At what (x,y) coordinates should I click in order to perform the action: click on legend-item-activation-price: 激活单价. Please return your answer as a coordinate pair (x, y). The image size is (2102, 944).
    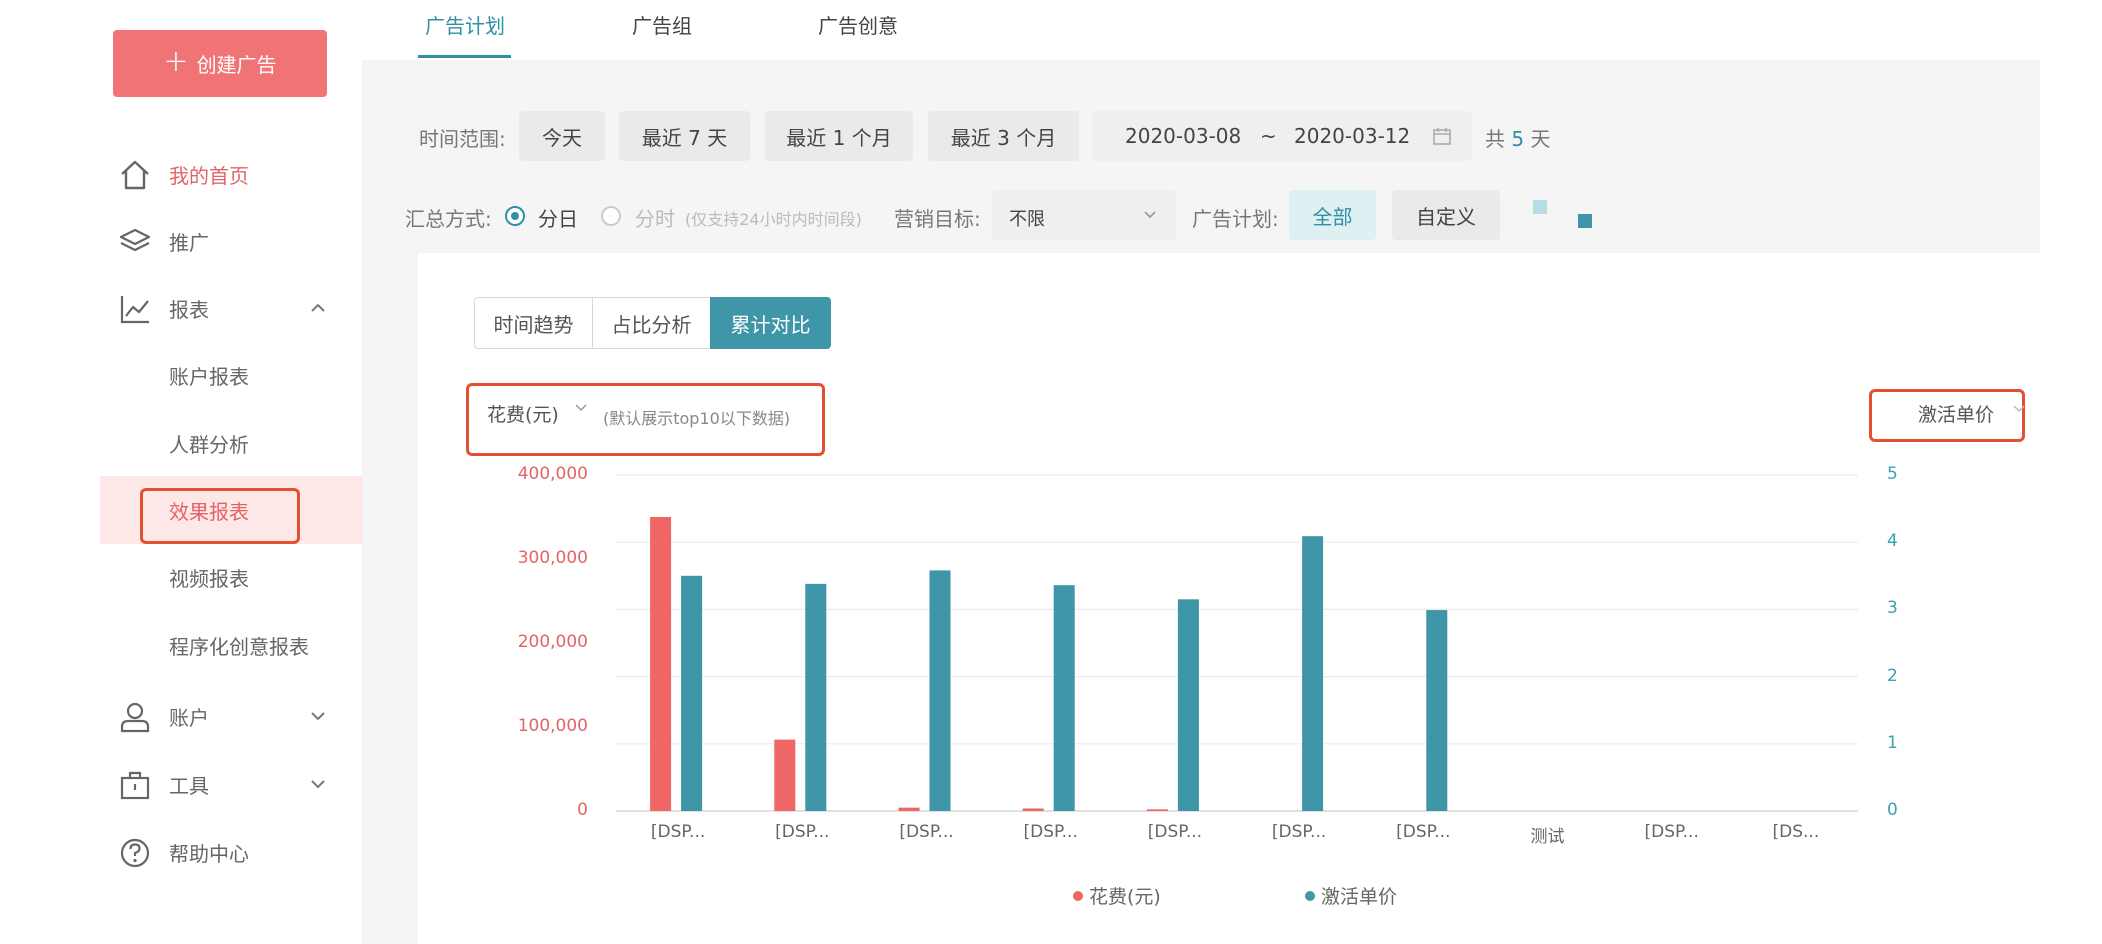
    Looking at the image, I should click on (1351, 895).